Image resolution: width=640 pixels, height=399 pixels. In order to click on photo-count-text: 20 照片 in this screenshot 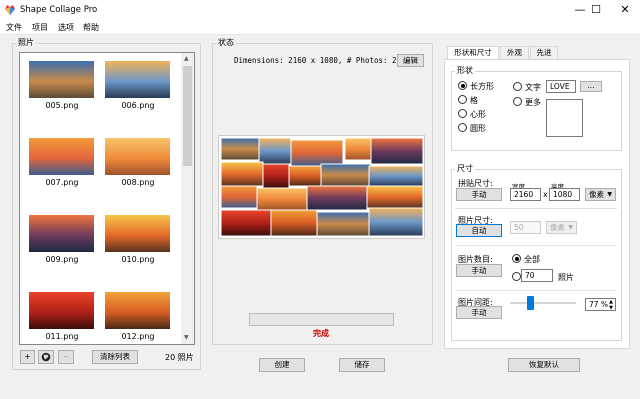, I will do `click(179, 357)`.